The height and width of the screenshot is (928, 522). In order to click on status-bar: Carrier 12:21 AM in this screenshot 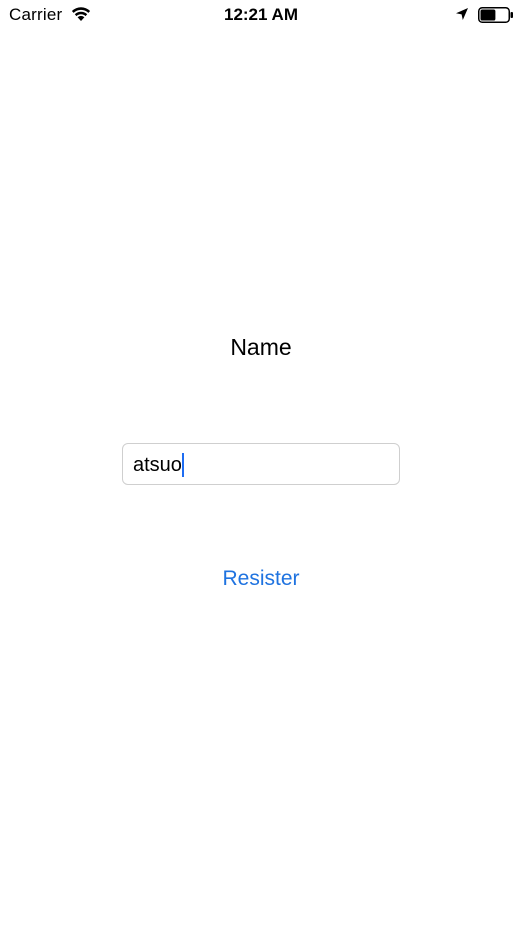, I will do `click(261, 15)`.